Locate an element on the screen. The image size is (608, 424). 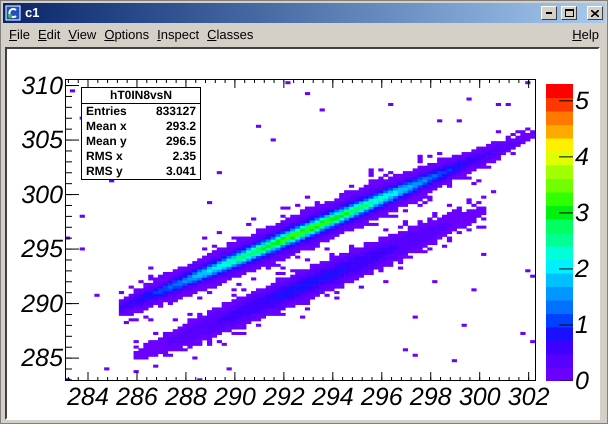
y-tick-label: 295 is located at coordinates (42, 249).